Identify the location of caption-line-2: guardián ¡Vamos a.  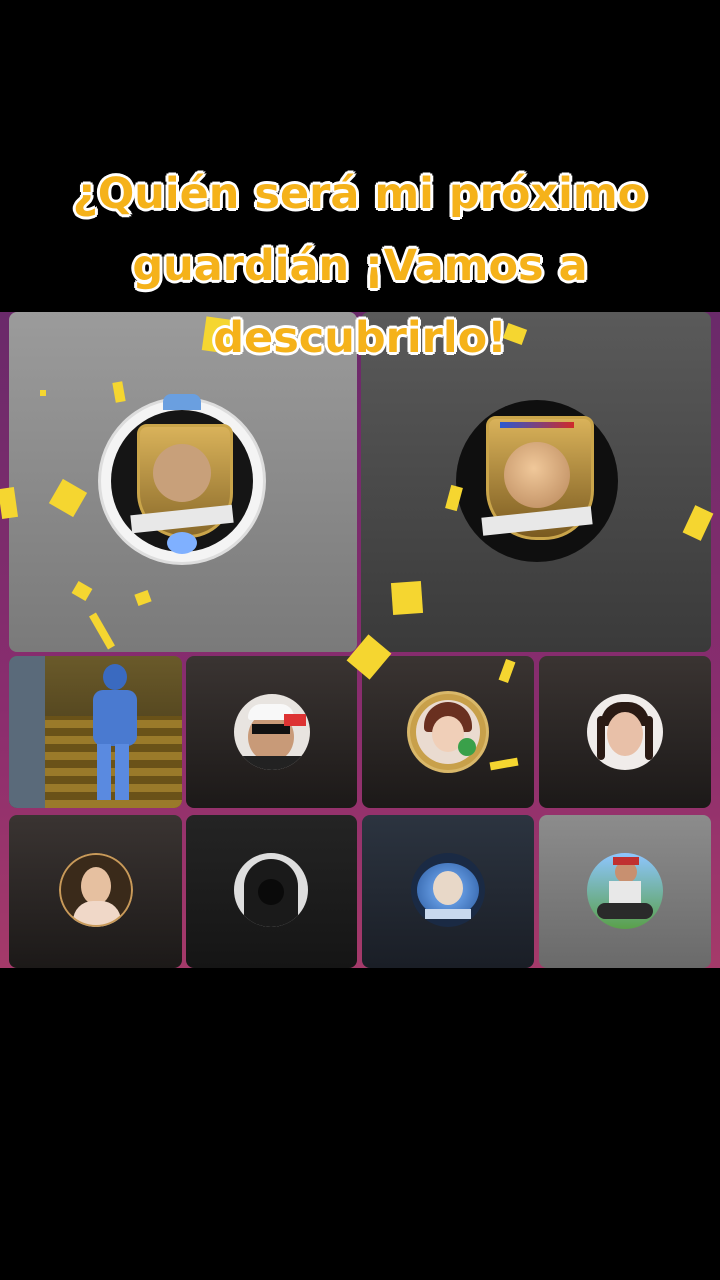
(360, 266).